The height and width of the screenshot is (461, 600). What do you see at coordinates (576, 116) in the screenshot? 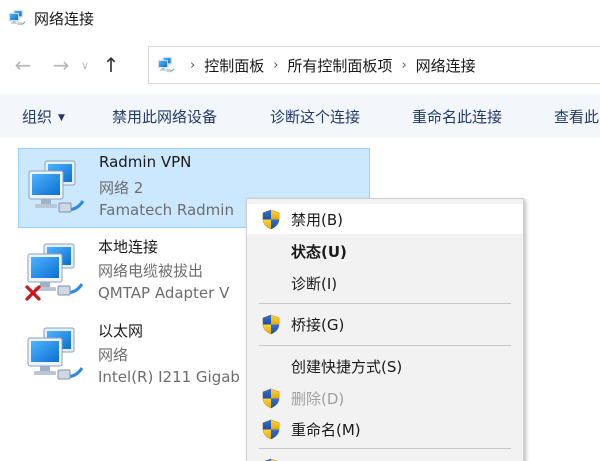
I see `view-status-button: 查看此` at bounding box center [576, 116].